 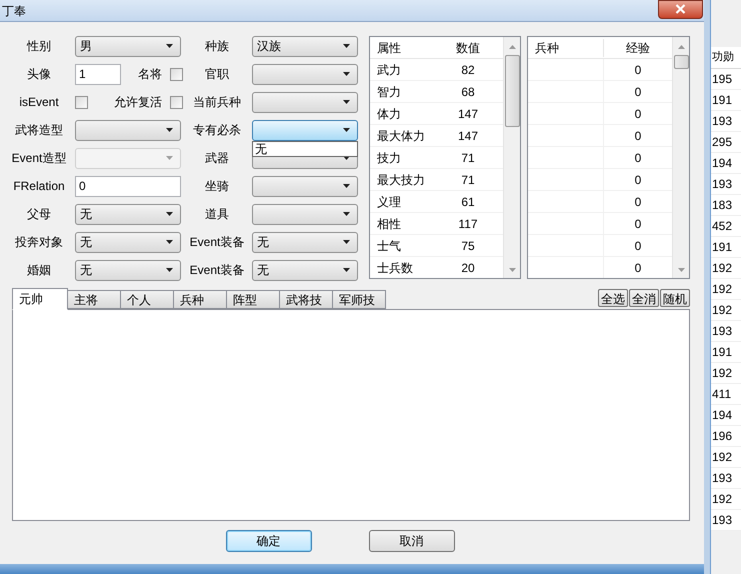 I want to click on table-cell-text: 411, so click(x=721, y=394).